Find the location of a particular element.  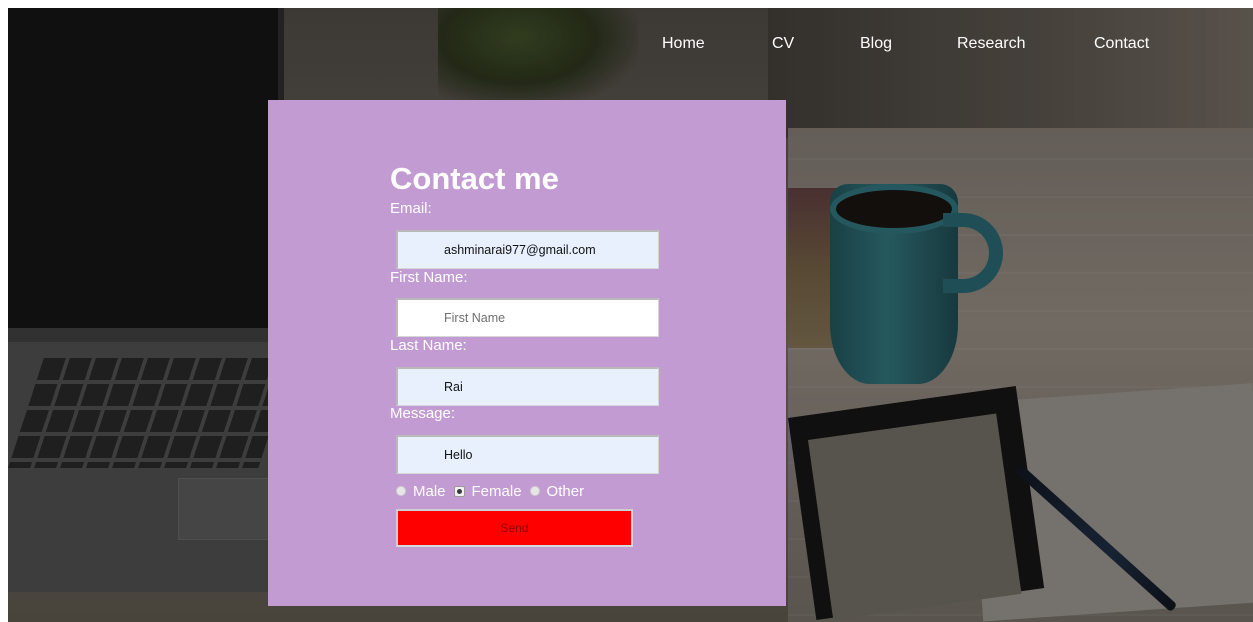

top-nav: Home CV Blog Research Contact is located at coordinates (630, 46).